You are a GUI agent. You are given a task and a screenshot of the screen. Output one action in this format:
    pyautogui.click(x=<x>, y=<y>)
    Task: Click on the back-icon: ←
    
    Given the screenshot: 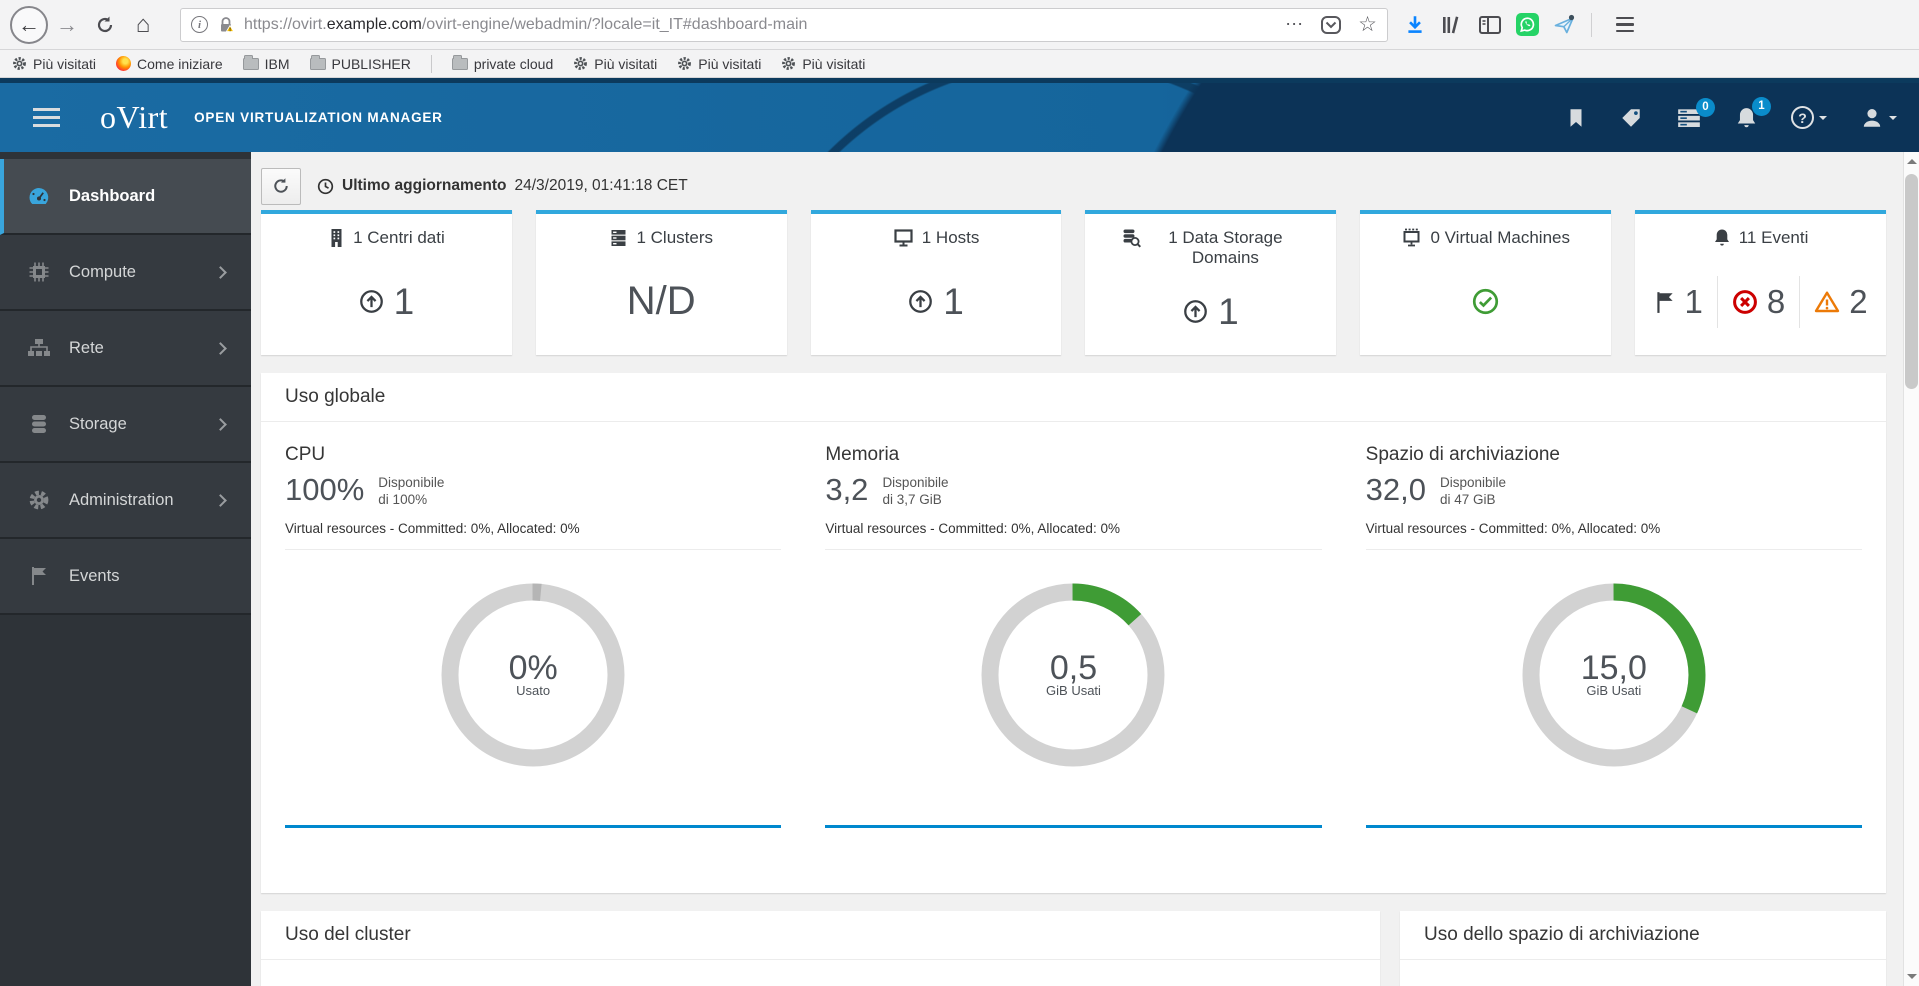 What is the action you would take?
    pyautogui.click(x=29, y=24)
    